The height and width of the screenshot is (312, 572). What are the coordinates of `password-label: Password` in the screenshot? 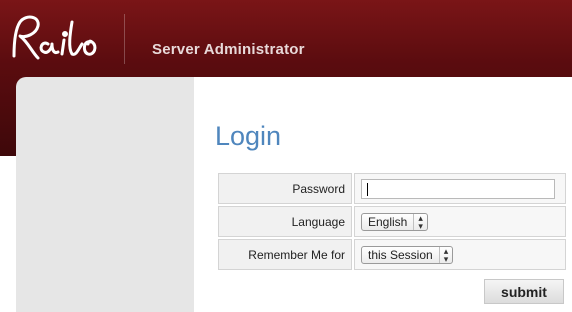 It's located at (285, 188).